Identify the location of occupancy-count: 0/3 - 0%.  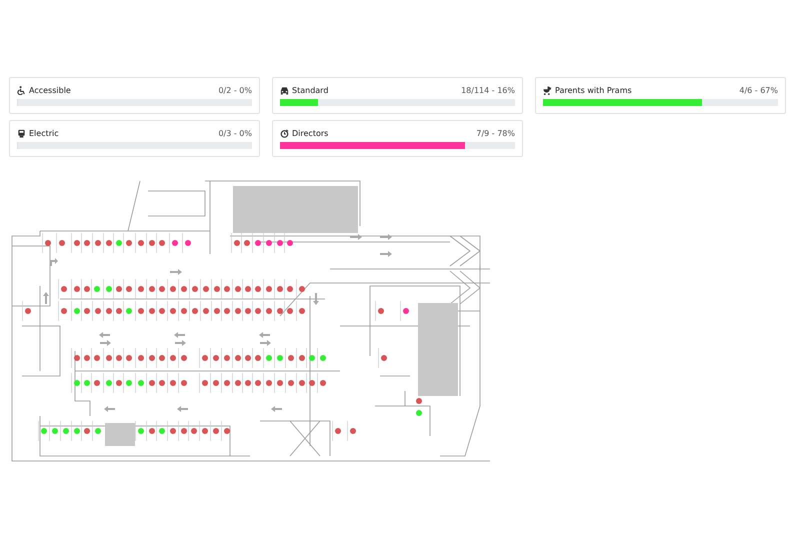
(235, 133).